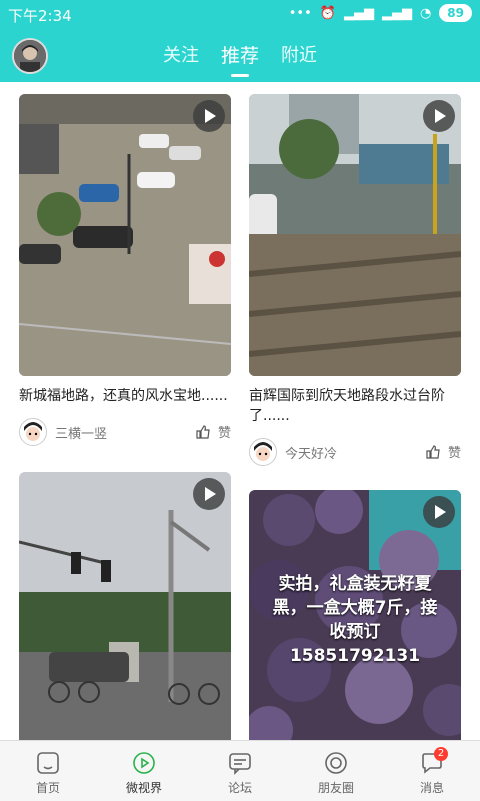  What do you see at coordinates (144, 763) in the screenshot?
I see `play-circle-icon` at bounding box center [144, 763].